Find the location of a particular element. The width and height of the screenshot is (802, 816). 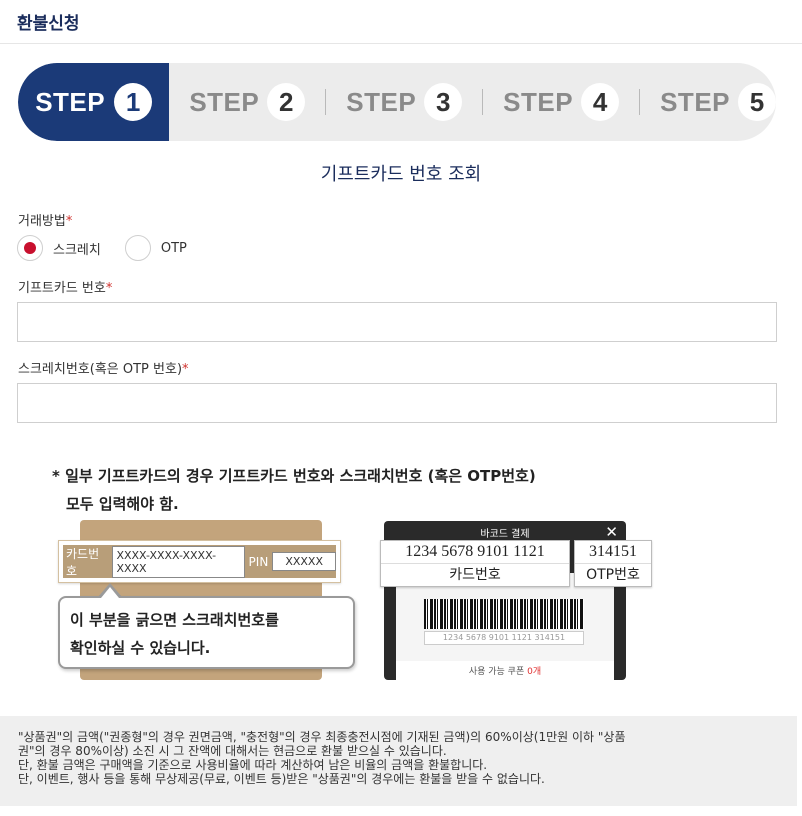

section-title: 기프트카드 번호 조회 is located at coordinates (401, 174).